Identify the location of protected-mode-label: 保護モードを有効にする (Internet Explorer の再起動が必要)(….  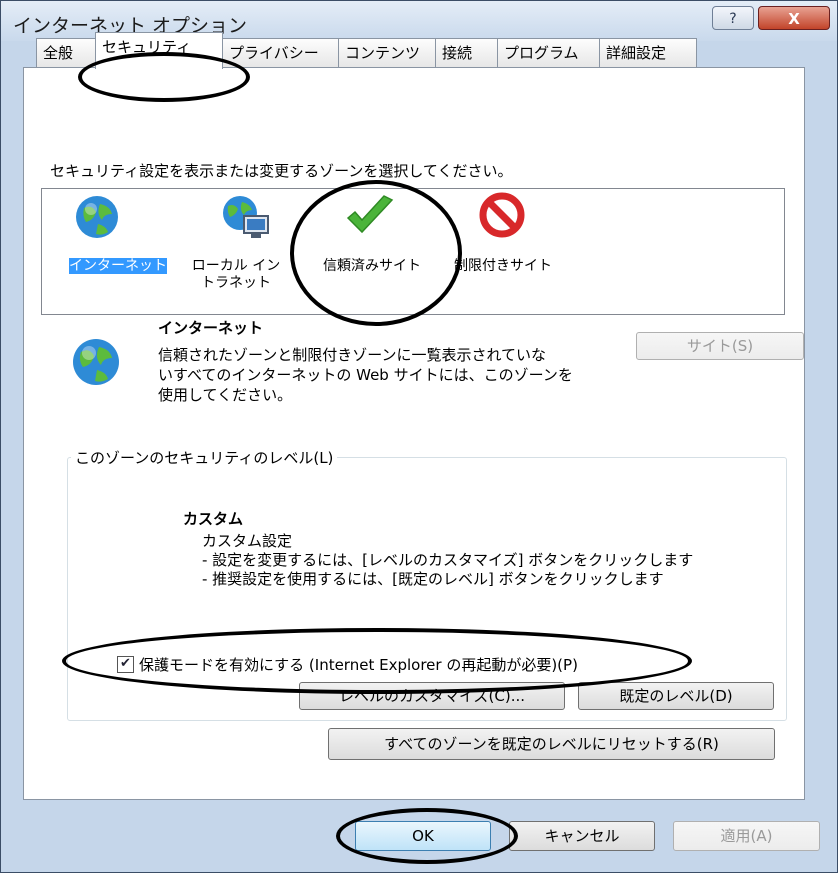
(358, 664).